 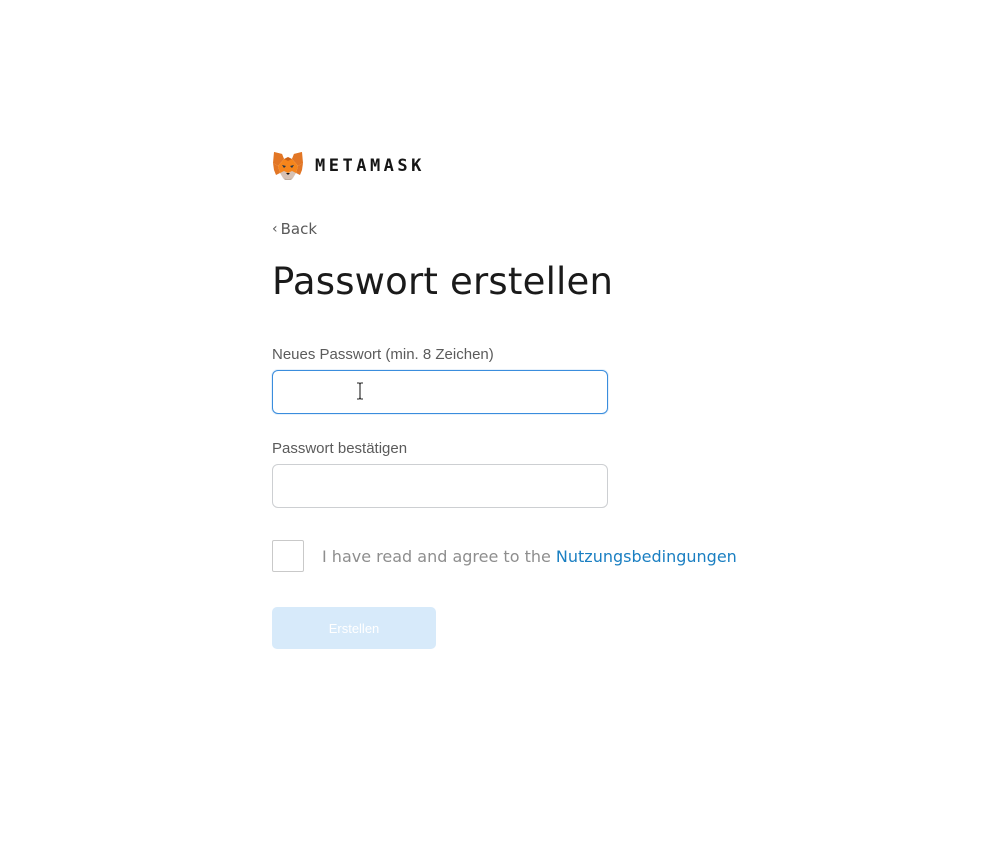 I want to click on confirm-password-field, so click(x=440, y=486).